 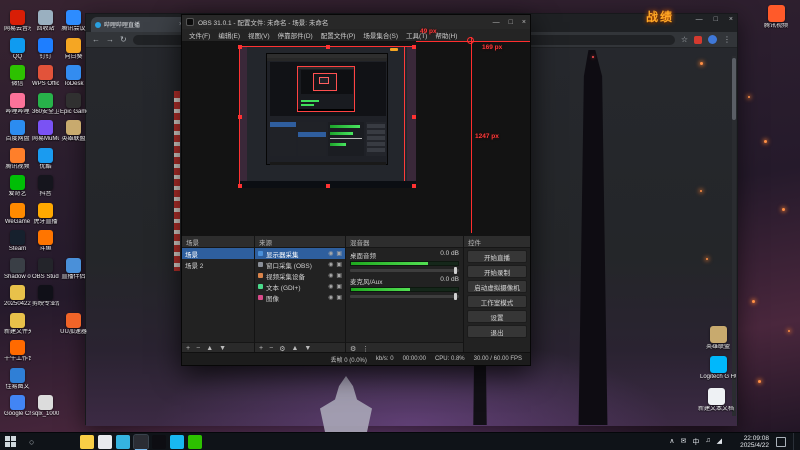 I want to click on obs-menu-item: 配置文件(P), so click(x=338, y=35).